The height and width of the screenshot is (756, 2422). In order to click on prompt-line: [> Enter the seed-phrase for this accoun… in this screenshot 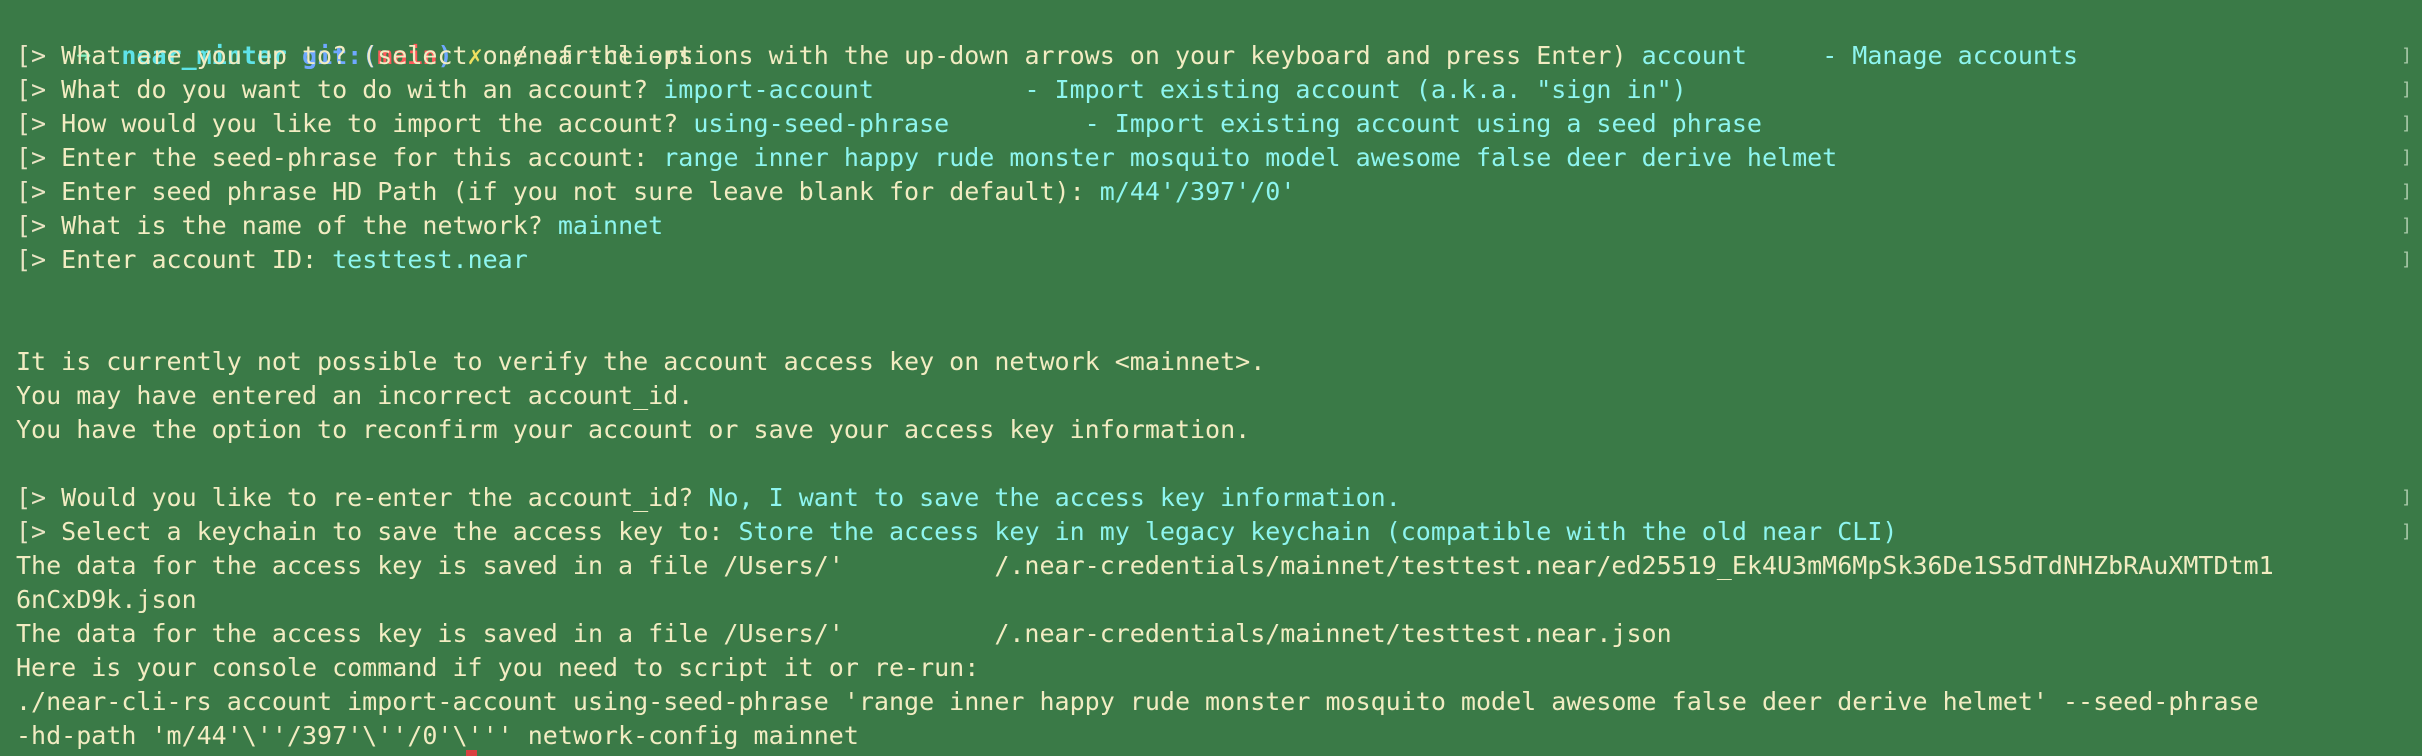, I will do `click(926, 158)`.